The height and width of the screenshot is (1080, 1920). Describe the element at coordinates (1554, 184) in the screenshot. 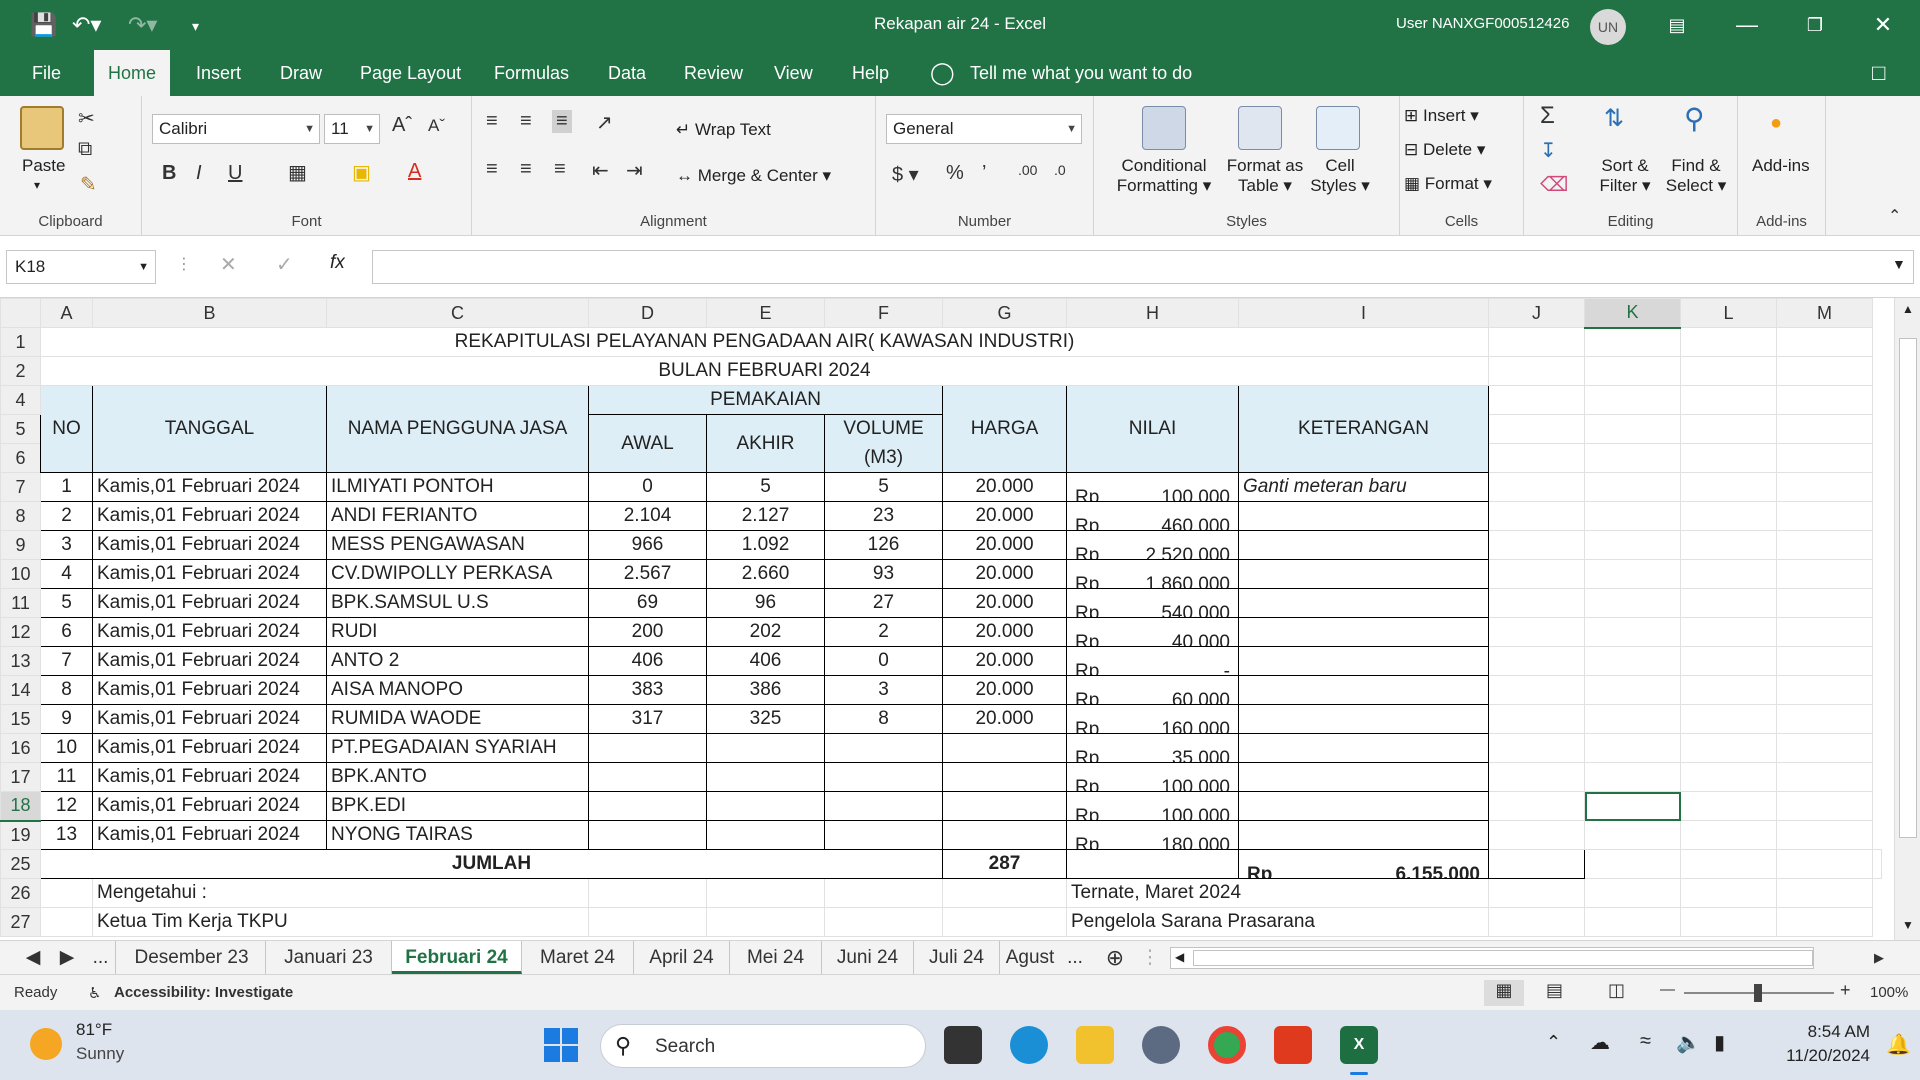

I see `clear-icon: ⌫` at that location.